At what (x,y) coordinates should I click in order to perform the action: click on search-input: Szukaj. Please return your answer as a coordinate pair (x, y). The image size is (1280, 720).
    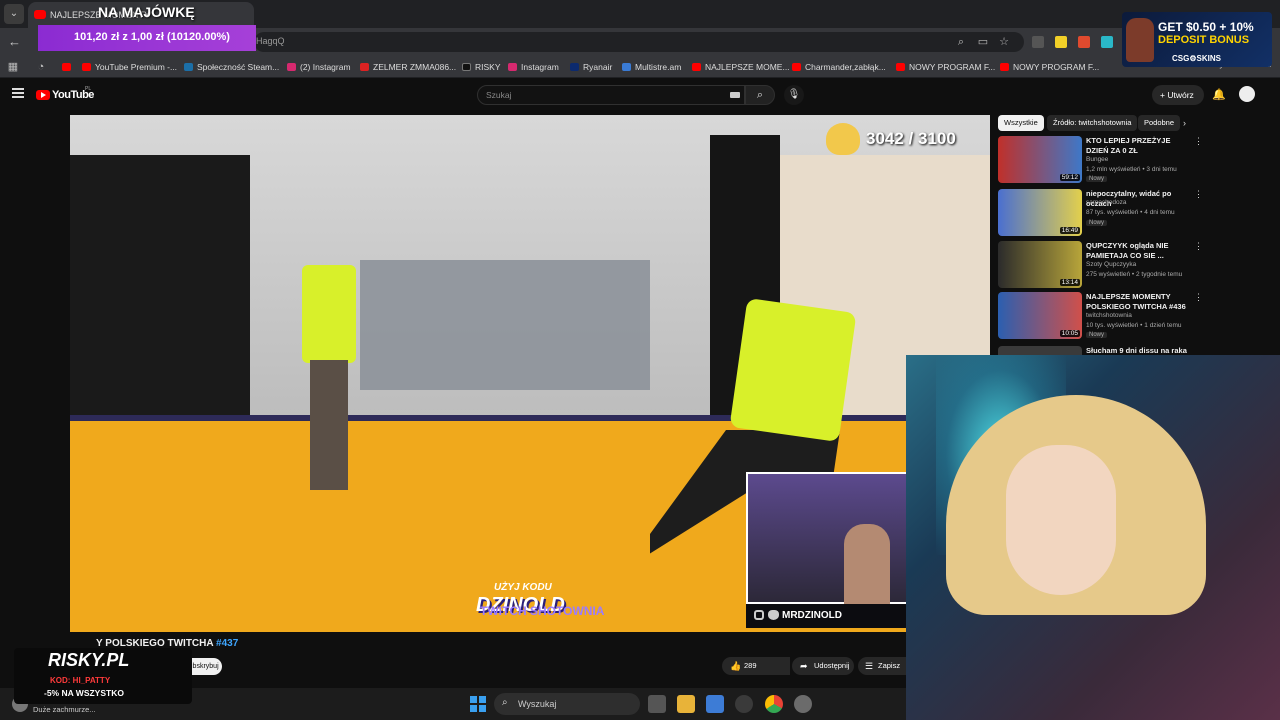
    Looking at the image, I should click on (611, 95).